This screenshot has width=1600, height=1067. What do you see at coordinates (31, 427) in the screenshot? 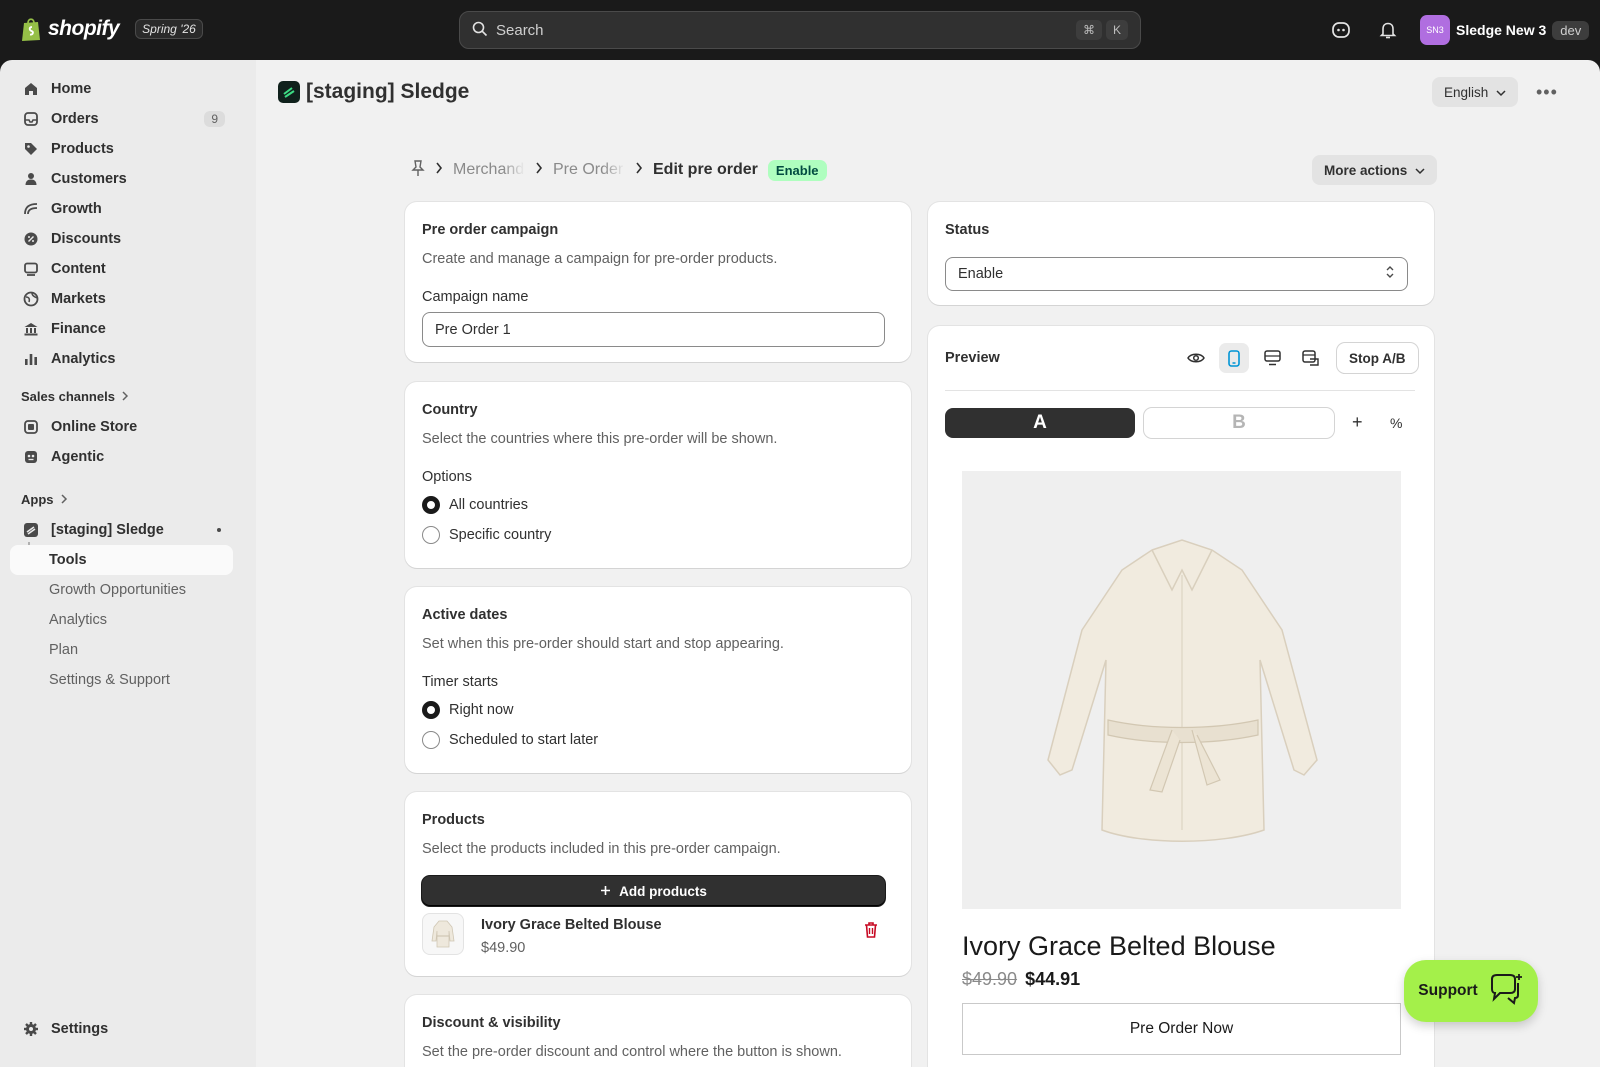
I see `store-icon` at bounding box center [31, 427].